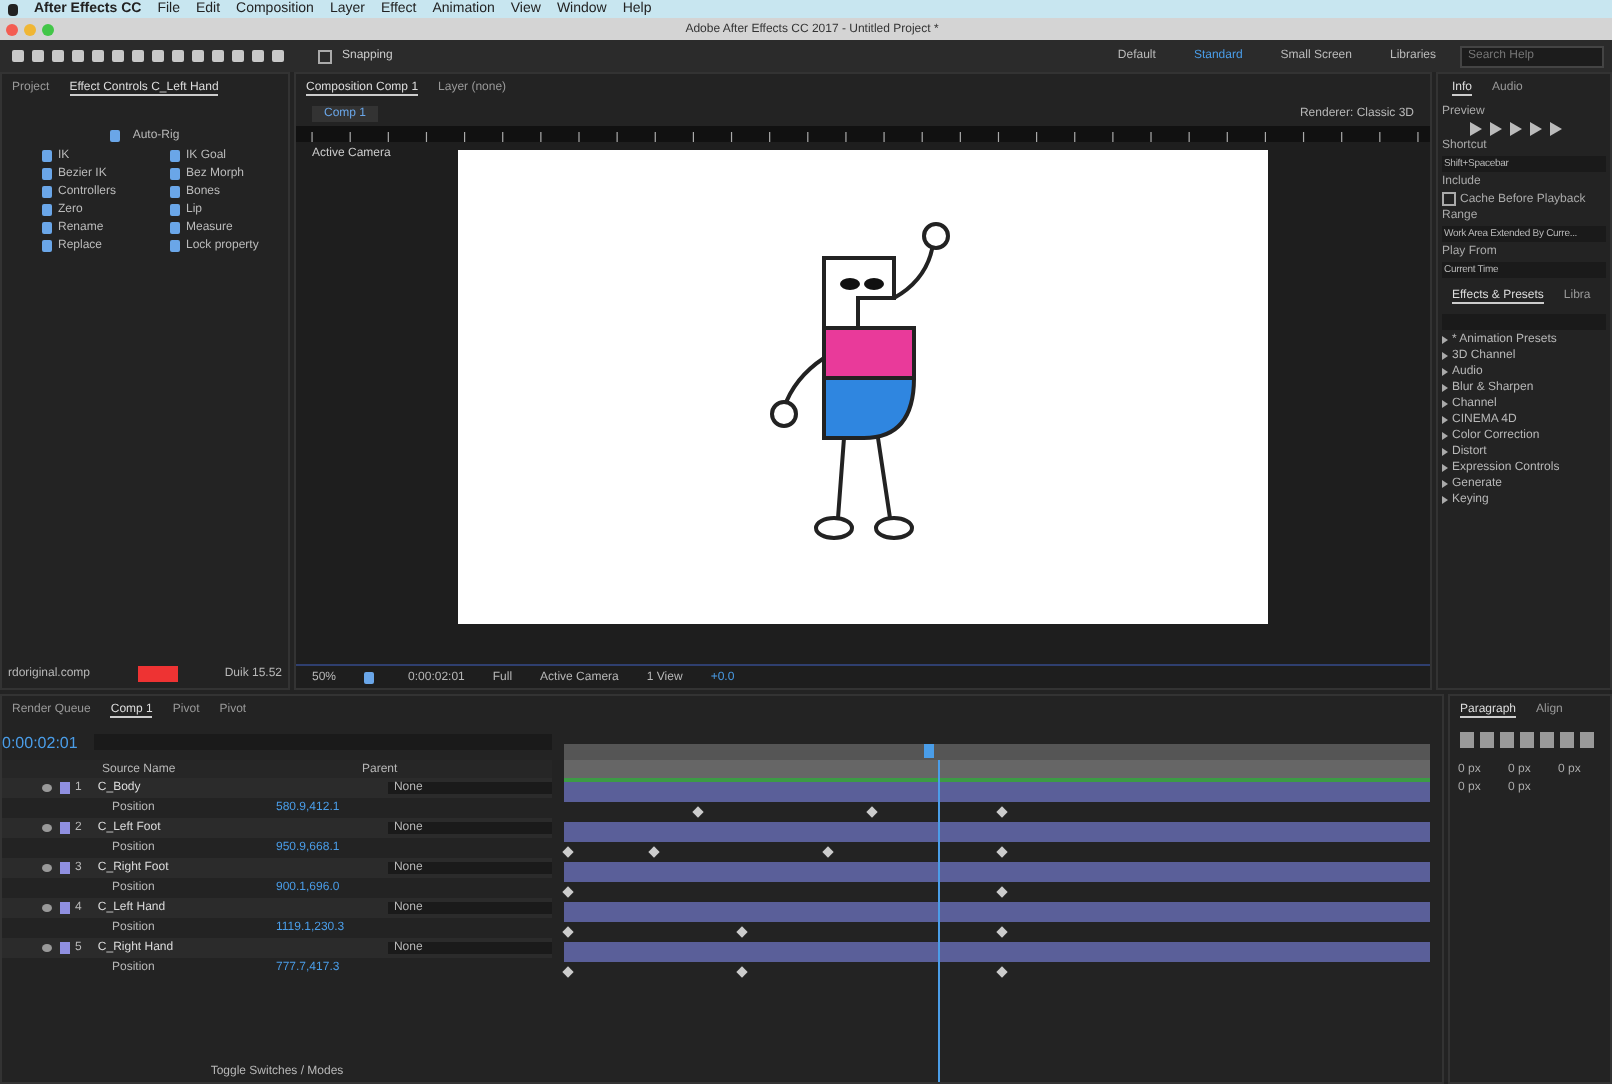 This screenshot has height=1084, width=1612. I want to click on alignment-icons, so click(1528, 740).